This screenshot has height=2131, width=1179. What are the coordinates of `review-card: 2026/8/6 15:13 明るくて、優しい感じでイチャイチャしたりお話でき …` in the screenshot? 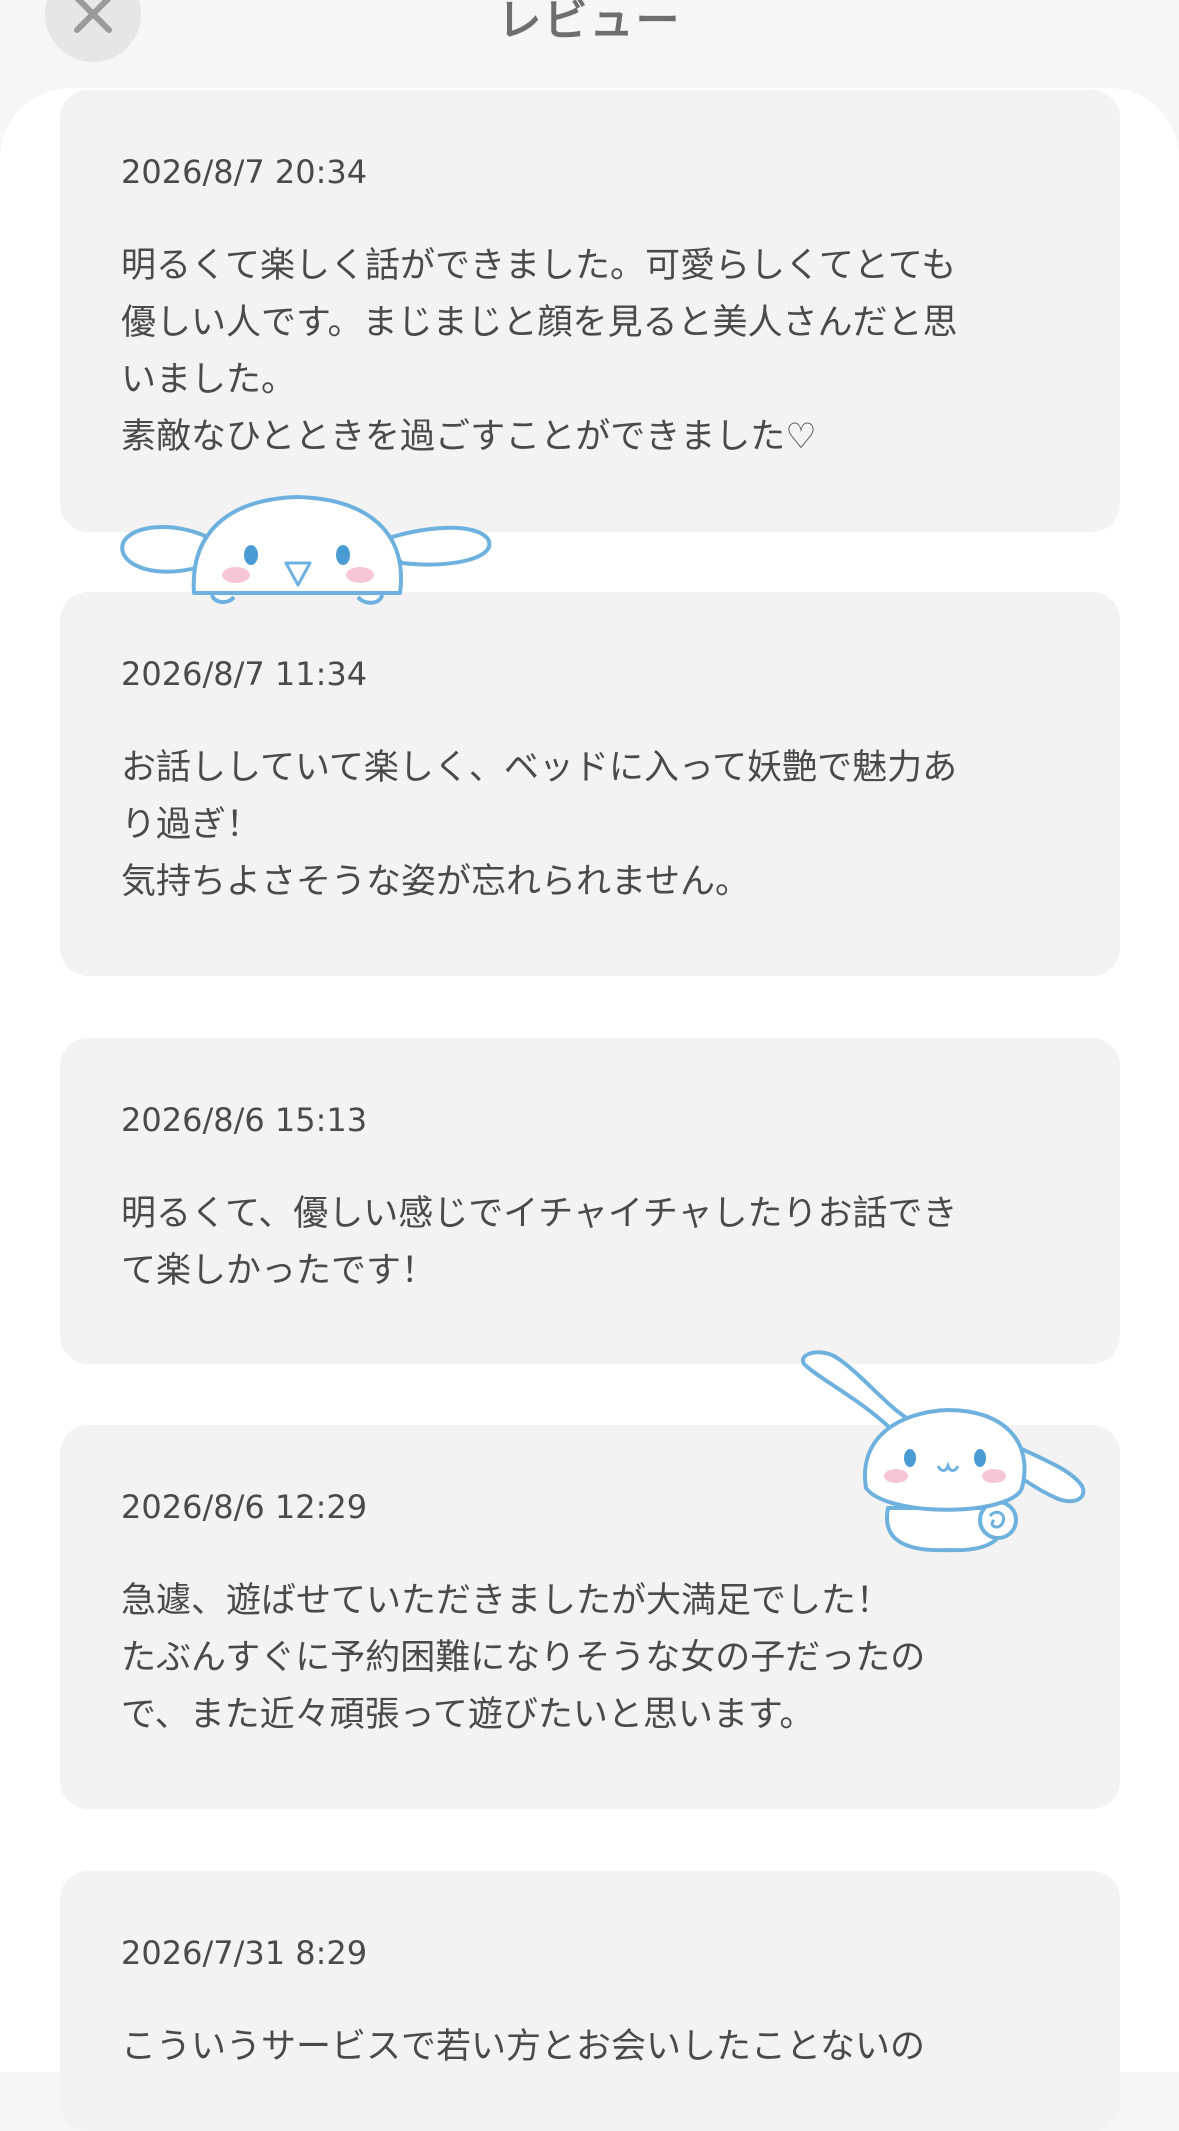 It's located at (590, 1201).